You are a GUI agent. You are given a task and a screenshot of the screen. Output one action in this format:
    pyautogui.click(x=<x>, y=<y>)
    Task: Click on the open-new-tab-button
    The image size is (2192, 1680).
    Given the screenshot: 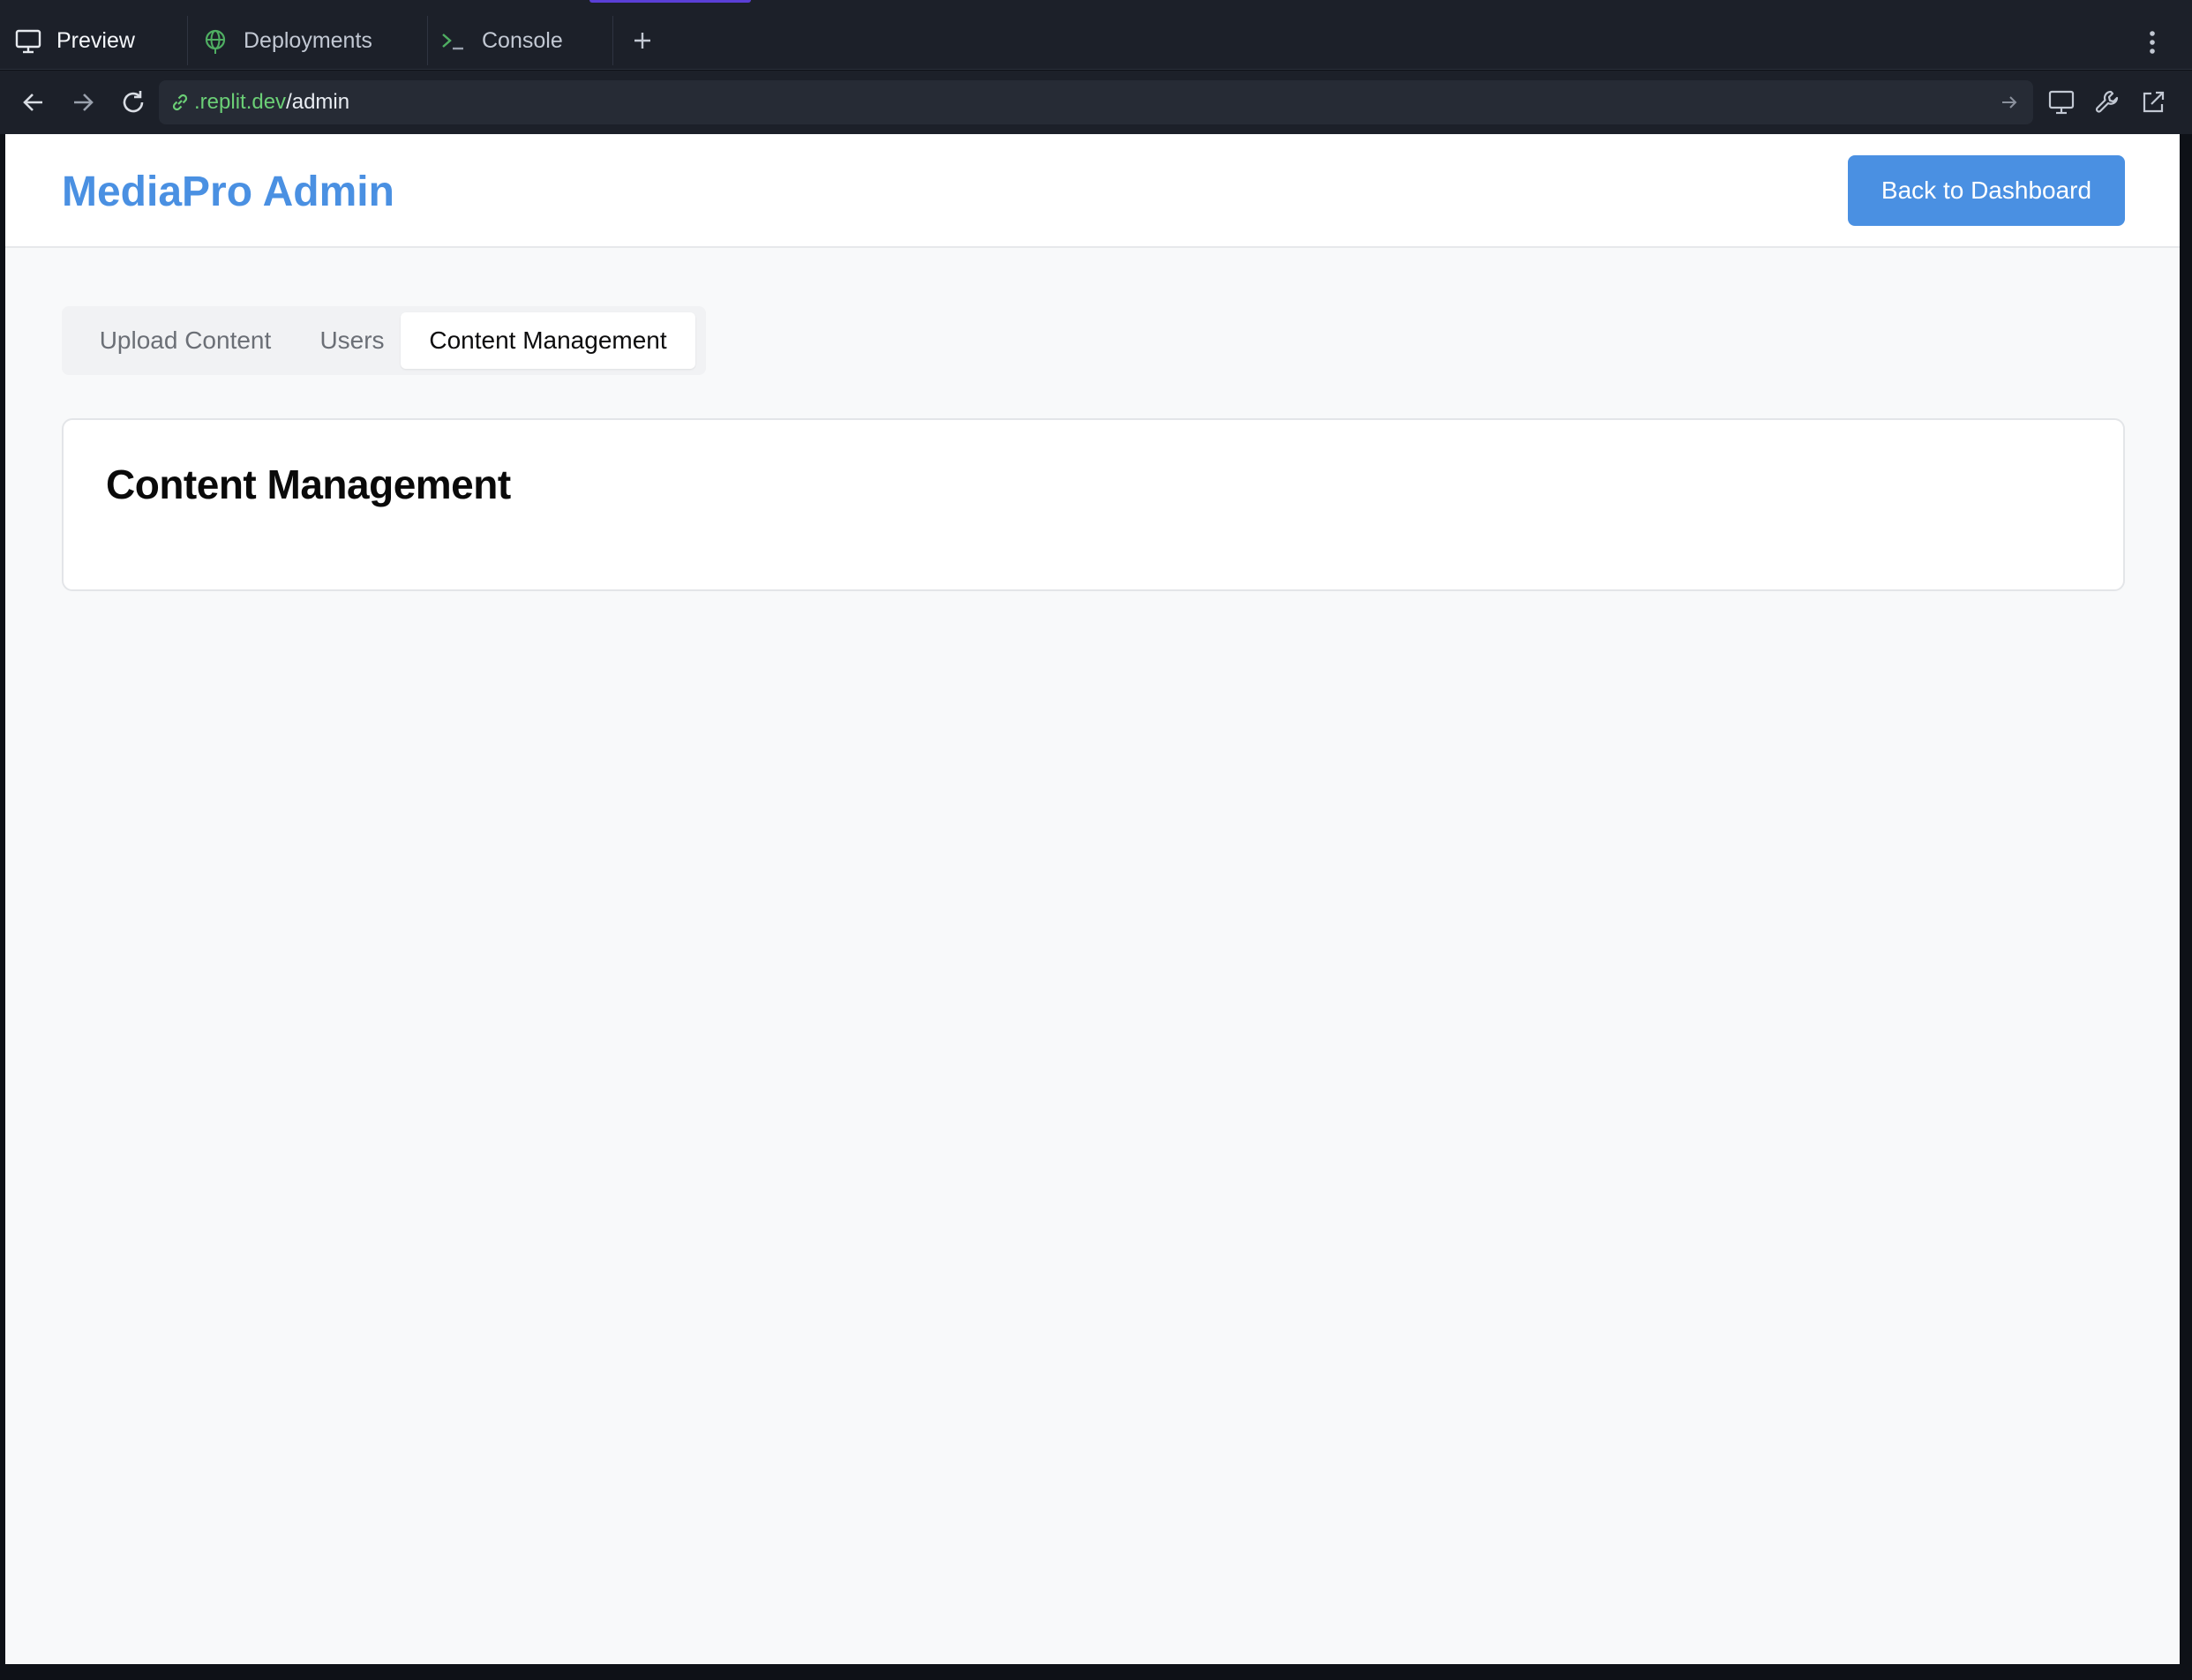 What is the action you would take?
    pyautogui.click(x=2153, y=102)
    